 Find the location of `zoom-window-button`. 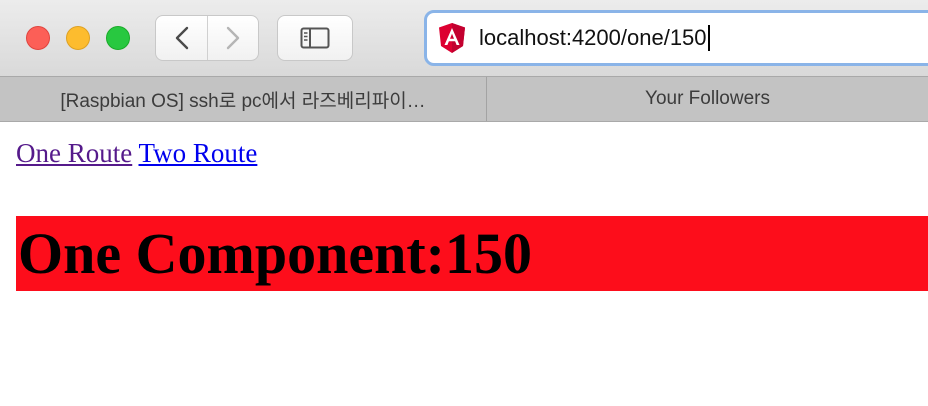

zoom-window-button is located at coordinates (118, 38).